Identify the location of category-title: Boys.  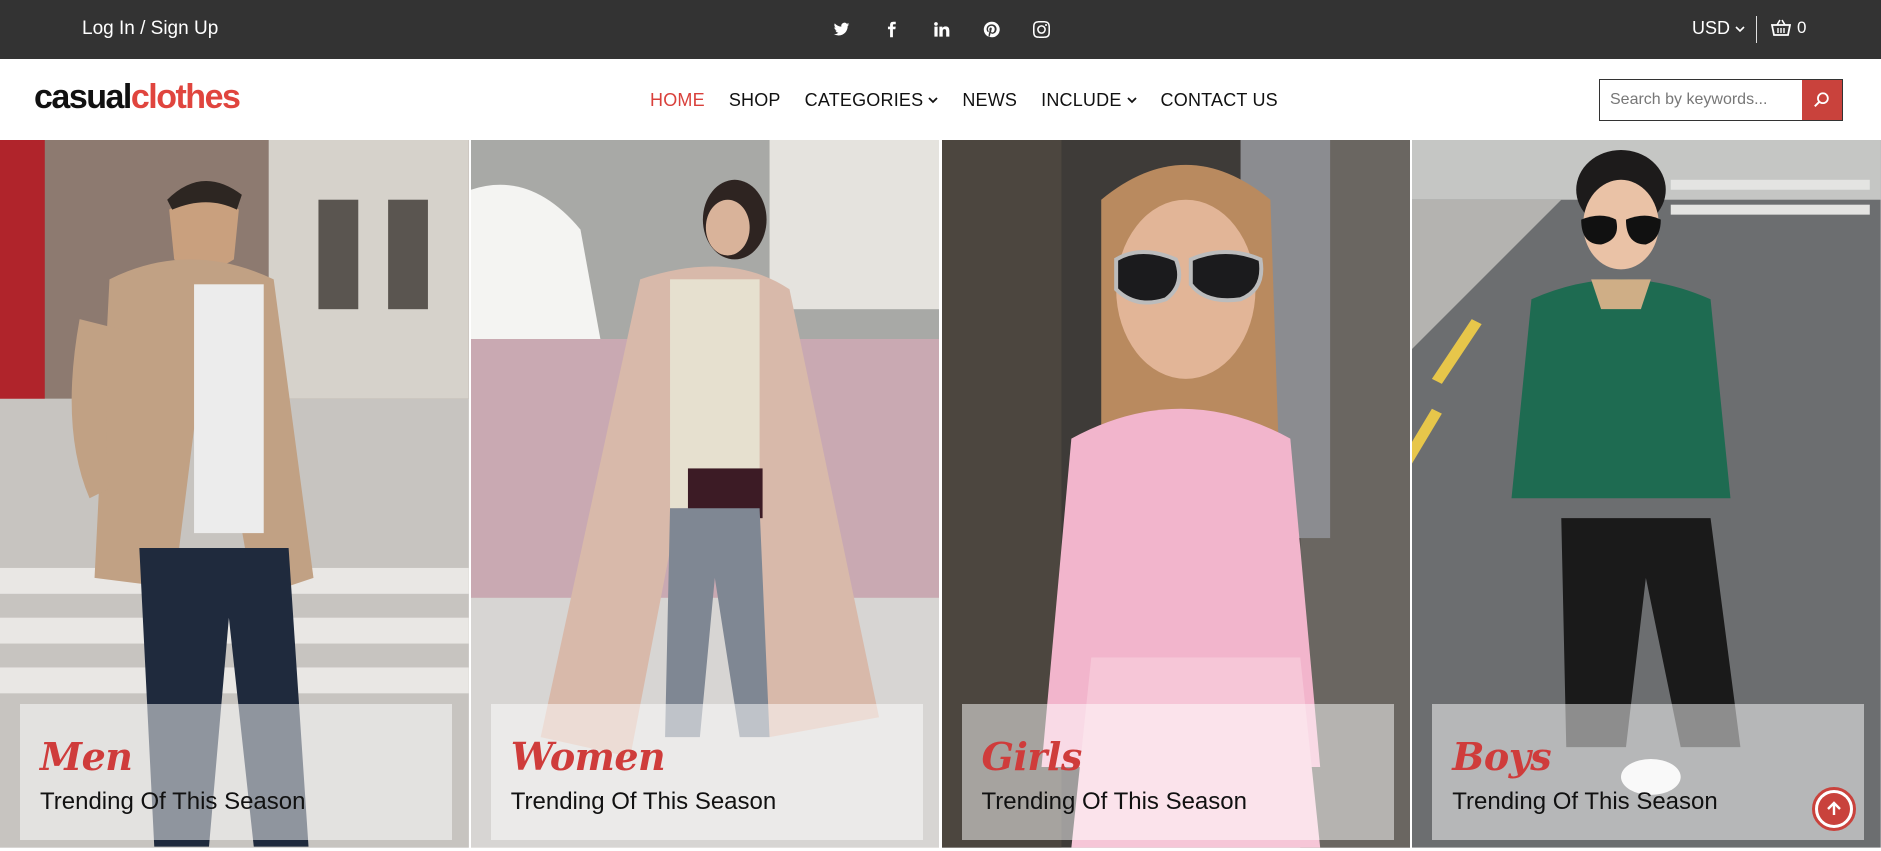
(1501, 756).